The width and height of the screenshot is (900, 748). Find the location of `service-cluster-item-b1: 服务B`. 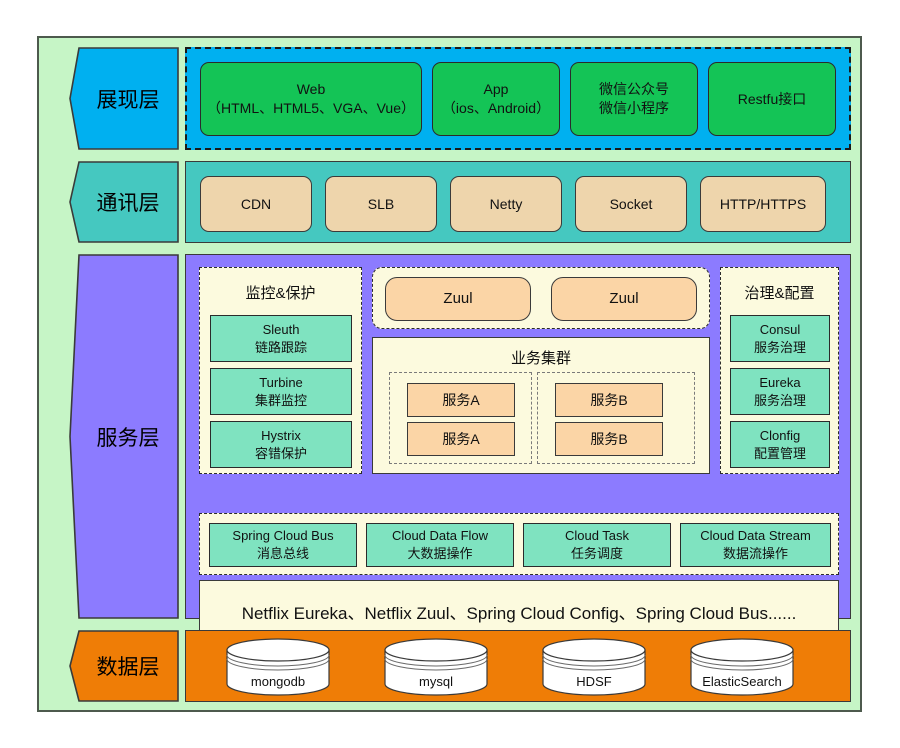

service-cluster-item-b1: 服务B is located at coordinates (609, 400).